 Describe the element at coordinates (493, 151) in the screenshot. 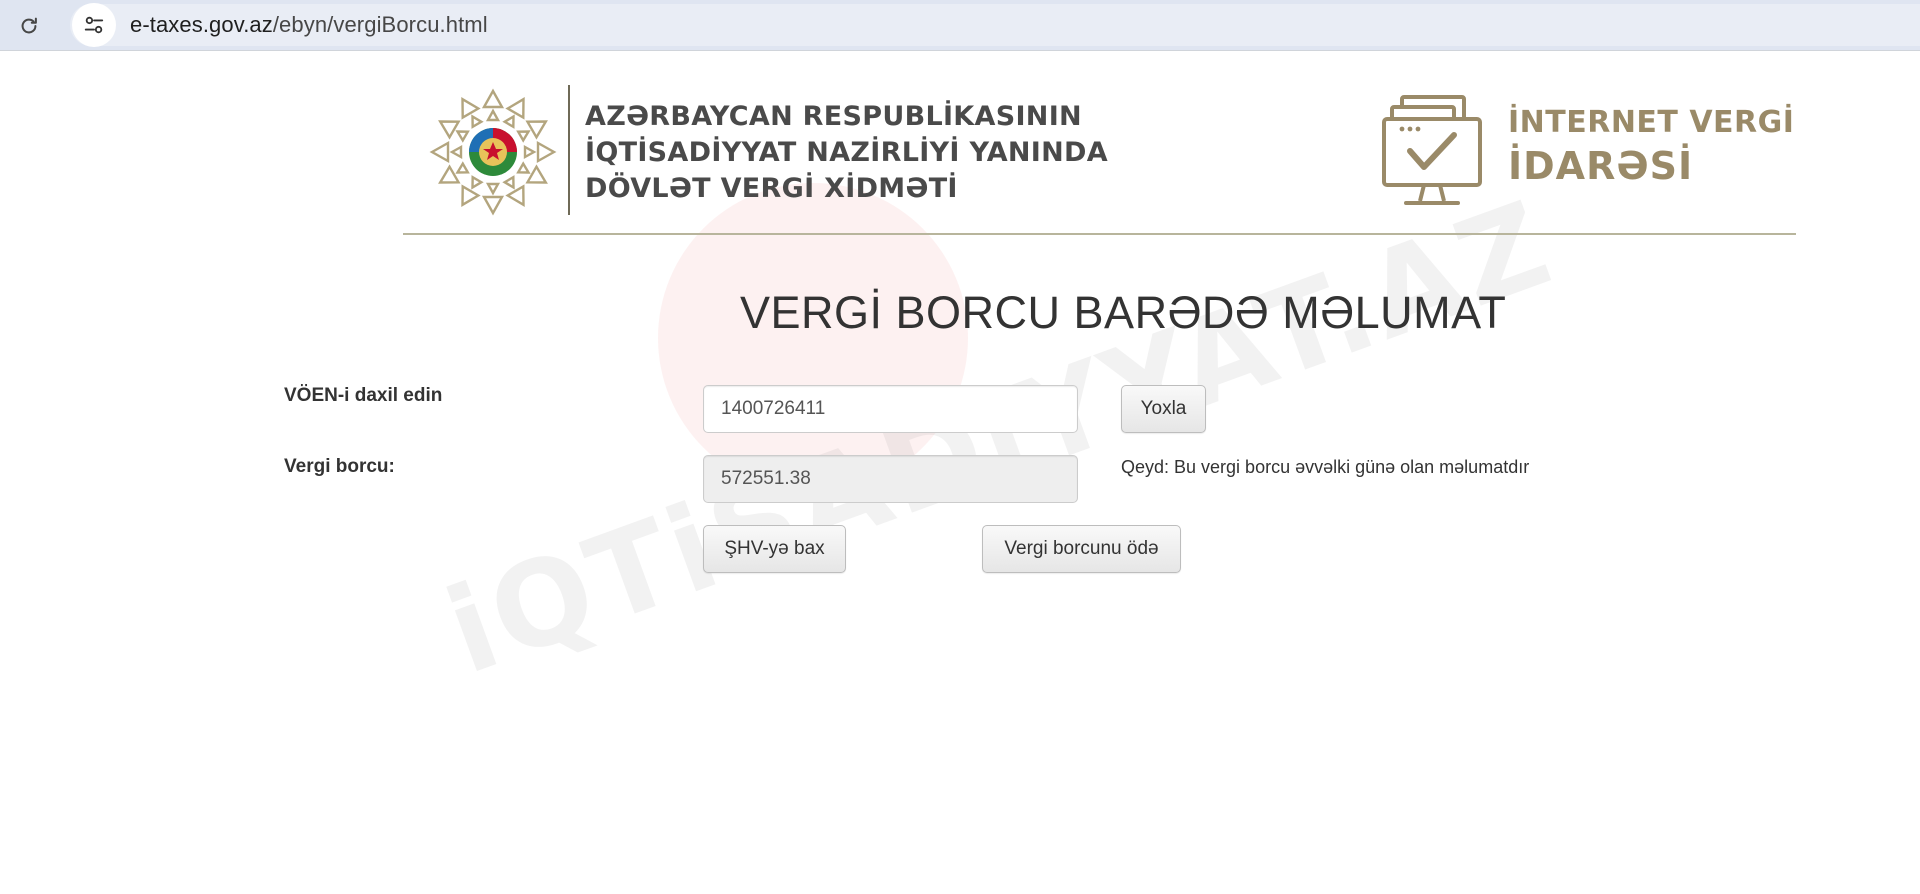

I see `azerbaijan-state-emblem-icon` at that location.